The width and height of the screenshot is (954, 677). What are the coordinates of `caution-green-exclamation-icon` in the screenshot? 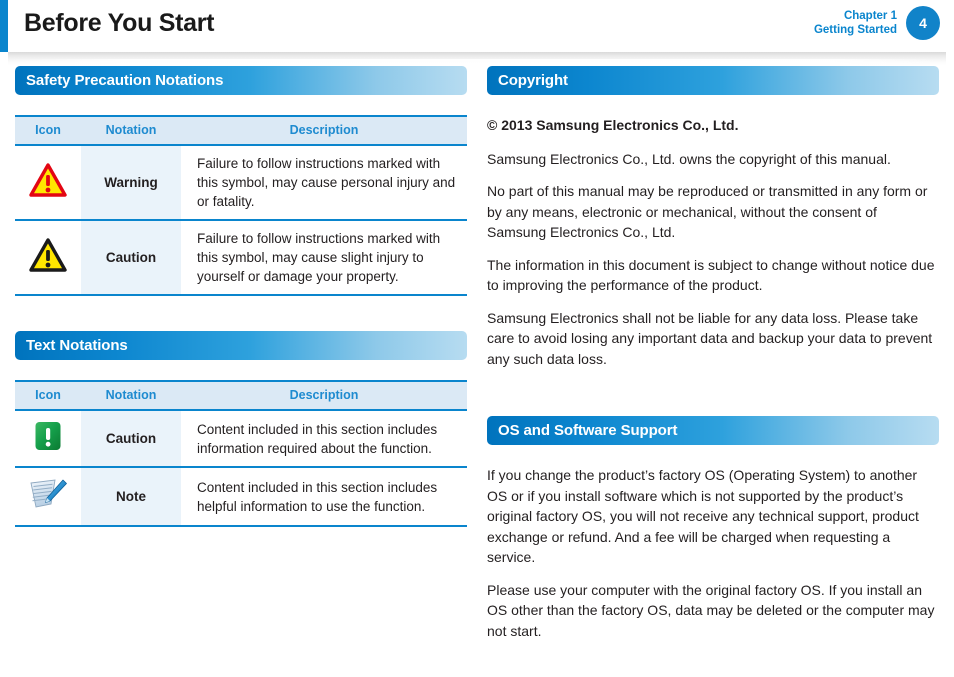 It's located at (48, 436).